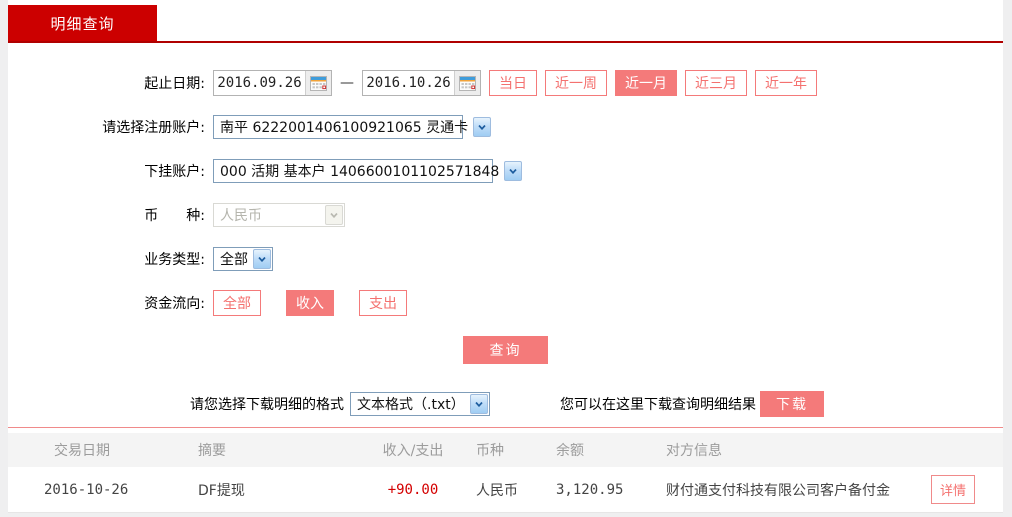  Describe the element at coordinates (234, 260) in the screenshot. I see `business-type-value: 全部` at that location.